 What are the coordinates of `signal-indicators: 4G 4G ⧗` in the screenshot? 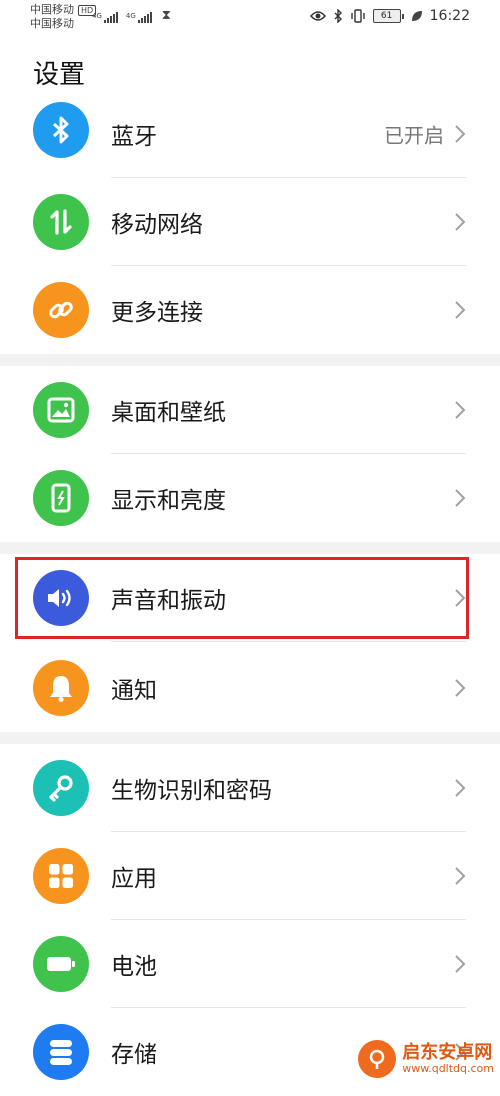 It's located at (131, 15).